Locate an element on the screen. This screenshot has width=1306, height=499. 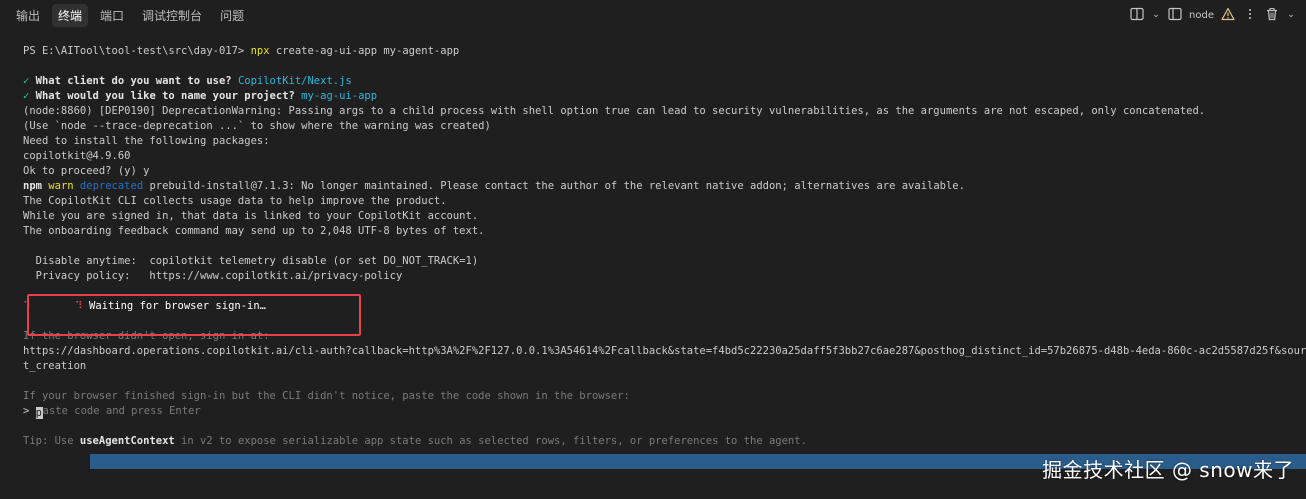
tip-highlight: useAgentContext is located at coordinates (127, 441).